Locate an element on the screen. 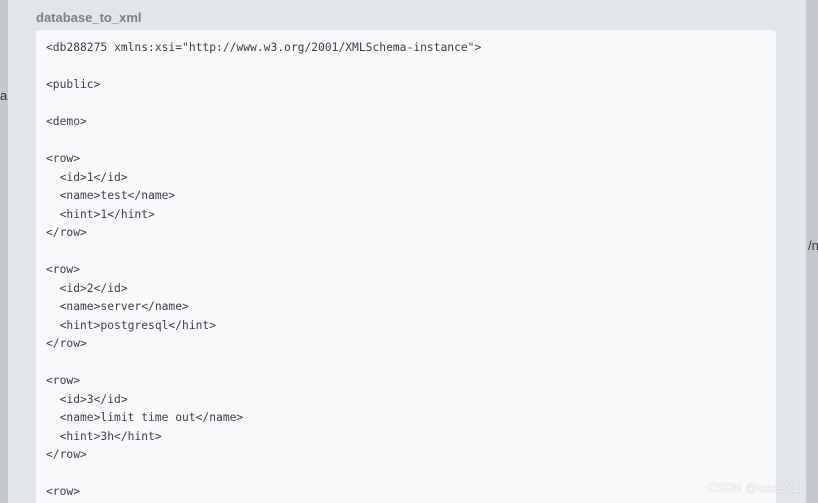 The height and width of the screenshot is (503, 818). background-text-fragment: a is located at coordinates (4, 95).